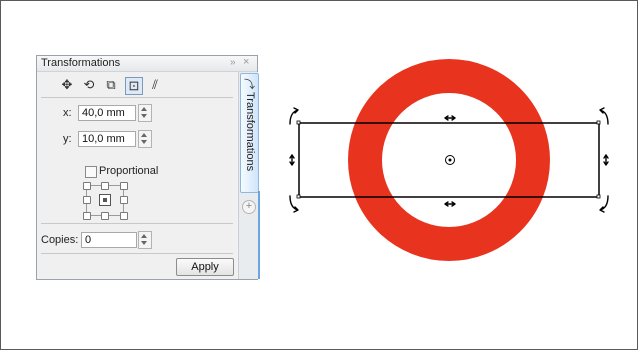 Image resolution: width=638 pixels, height=350 pixels. What do you see at coordinates (129, 171) in the screenshot?
I see `proportional-label: Proportional` at bounding box center [129, 171].